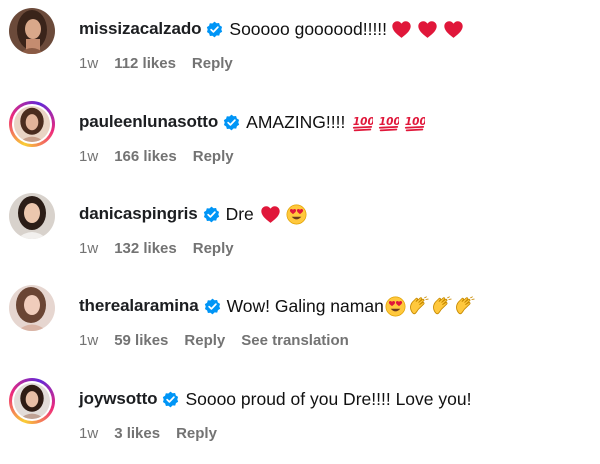  Describe the element at coordinates (295, 341) in the screenshot. I see `see-translation-button: See translation` at that location.